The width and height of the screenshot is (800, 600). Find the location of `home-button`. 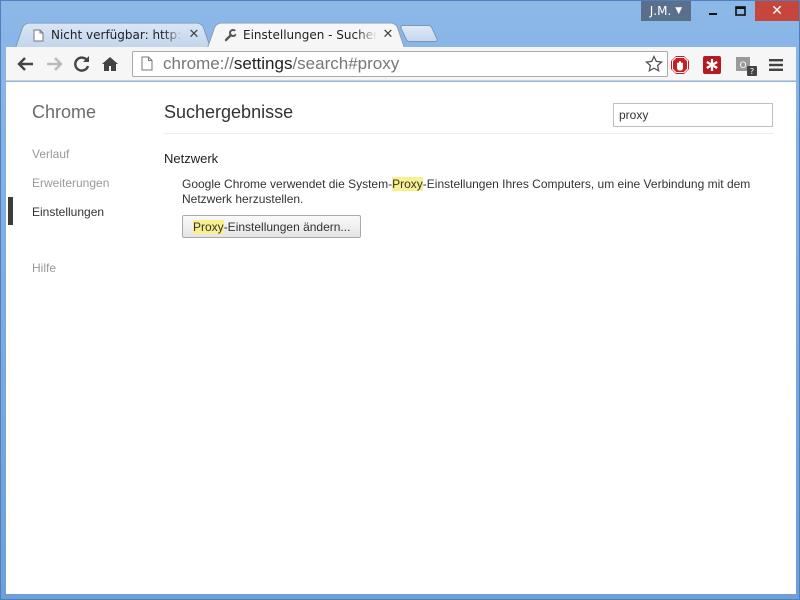

home-button is located at coordinates (110, 64).